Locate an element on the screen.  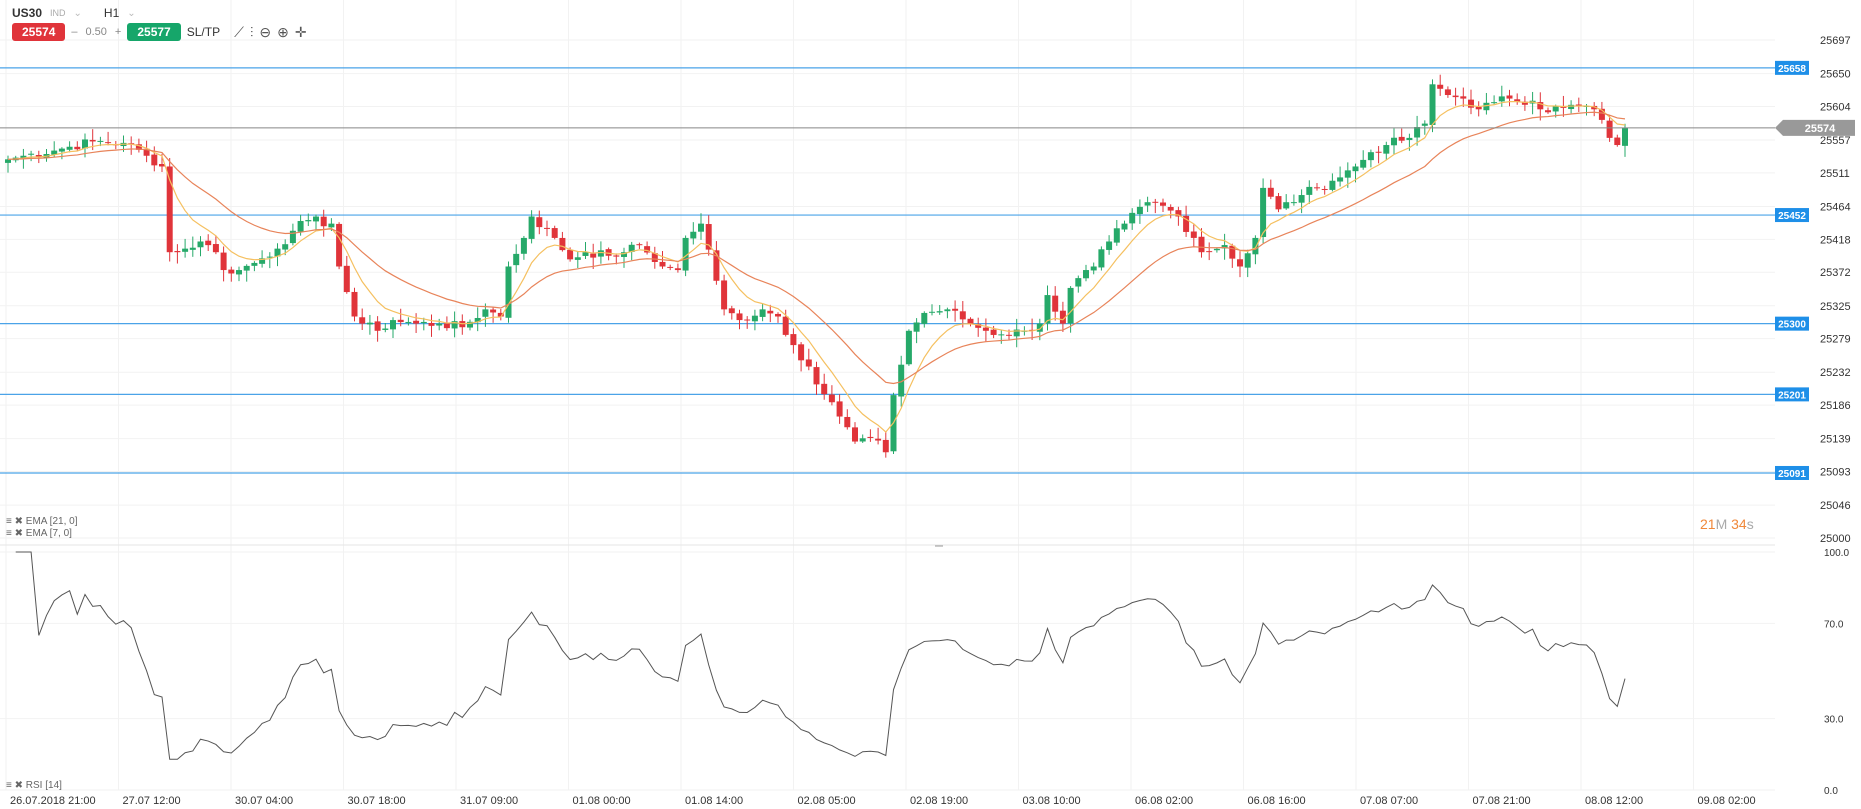
time-axis-label: 27.07 12:00 is located at coordinates (152, 801).